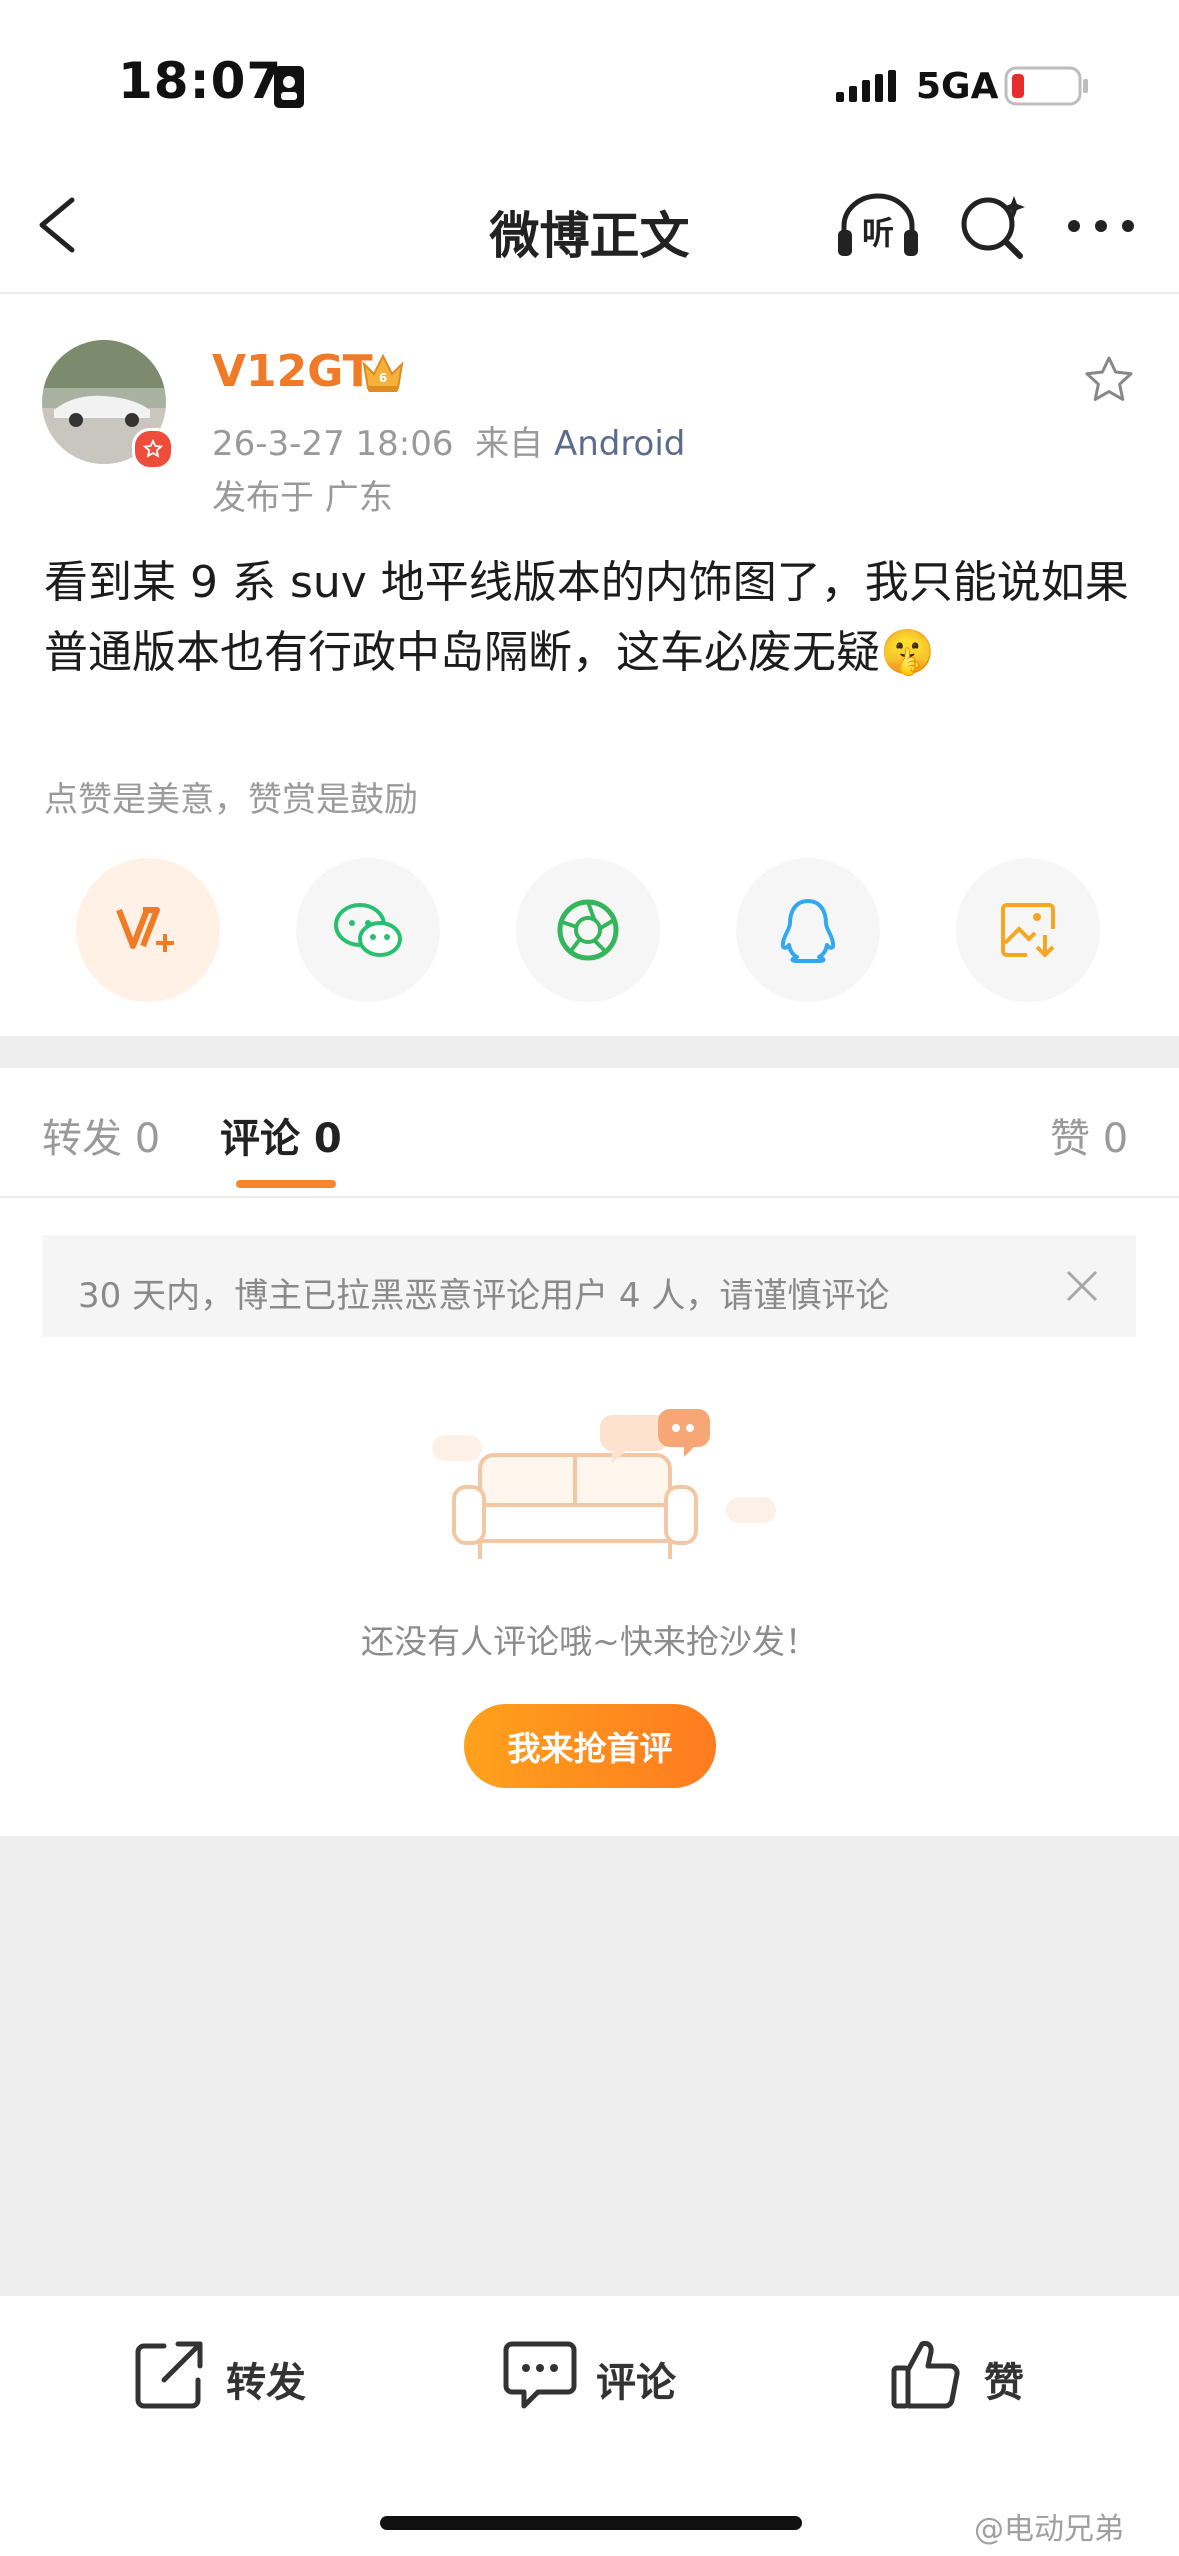 This screenshot has width=1179, height=2556. What do you see at coordinates (231, 800) in the screenshot?
I see `reward-hint: 点赞是美意，赞赏是鼓励` at bounding box center [231, 800].